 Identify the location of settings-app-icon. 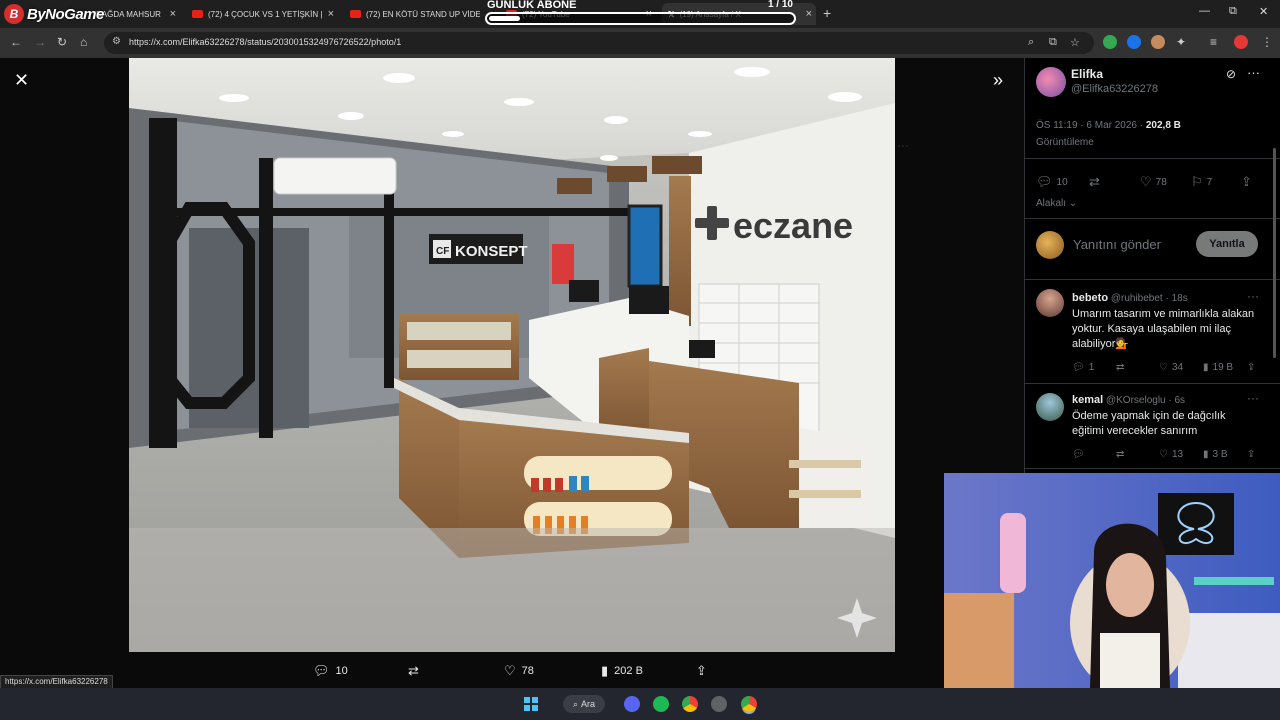
(719, 704).